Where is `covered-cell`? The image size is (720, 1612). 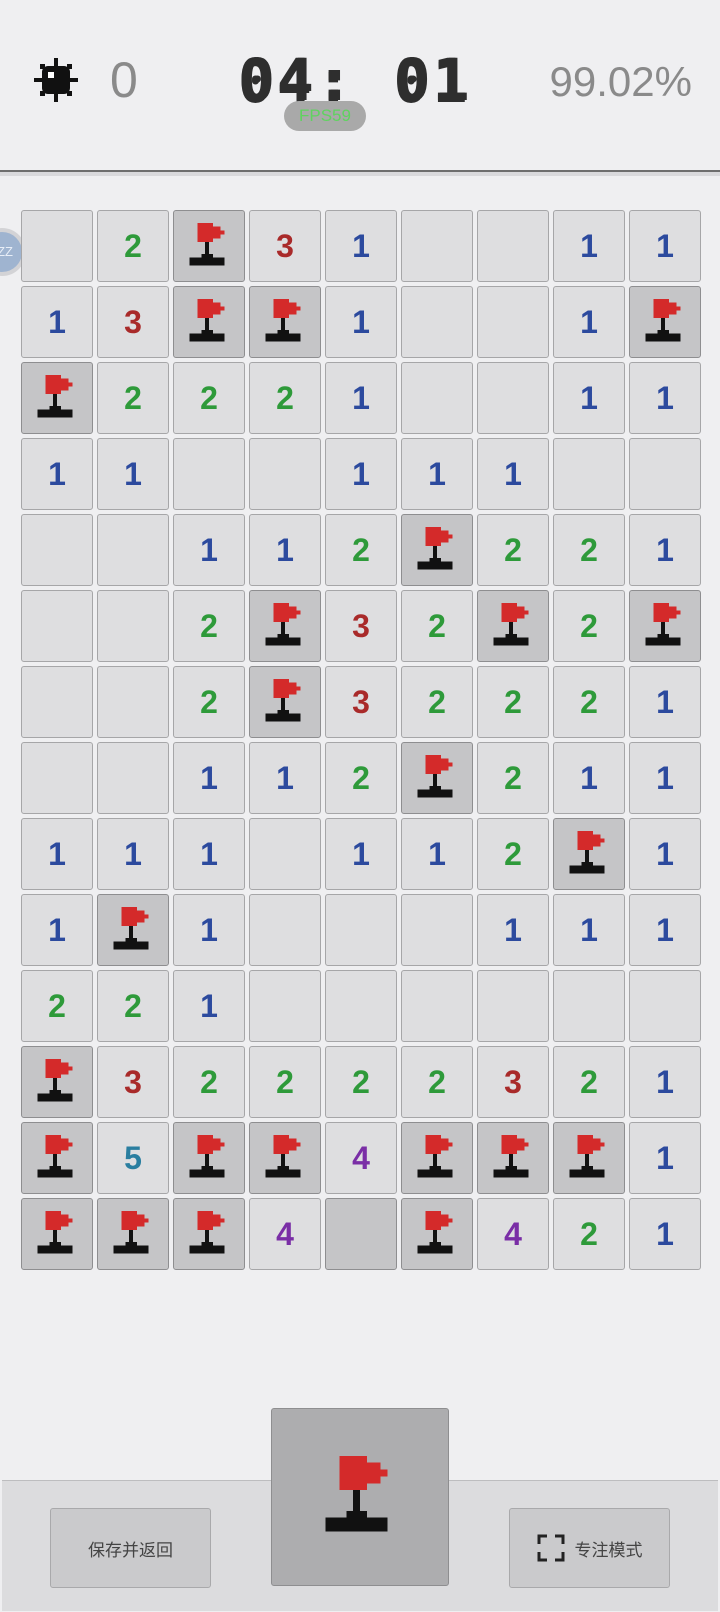 covered-cell is located at coordinates (361, 1234).